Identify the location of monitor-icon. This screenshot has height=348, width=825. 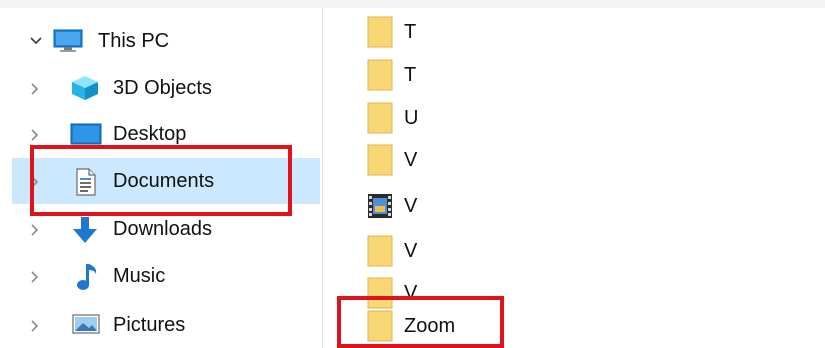
(67, 41).